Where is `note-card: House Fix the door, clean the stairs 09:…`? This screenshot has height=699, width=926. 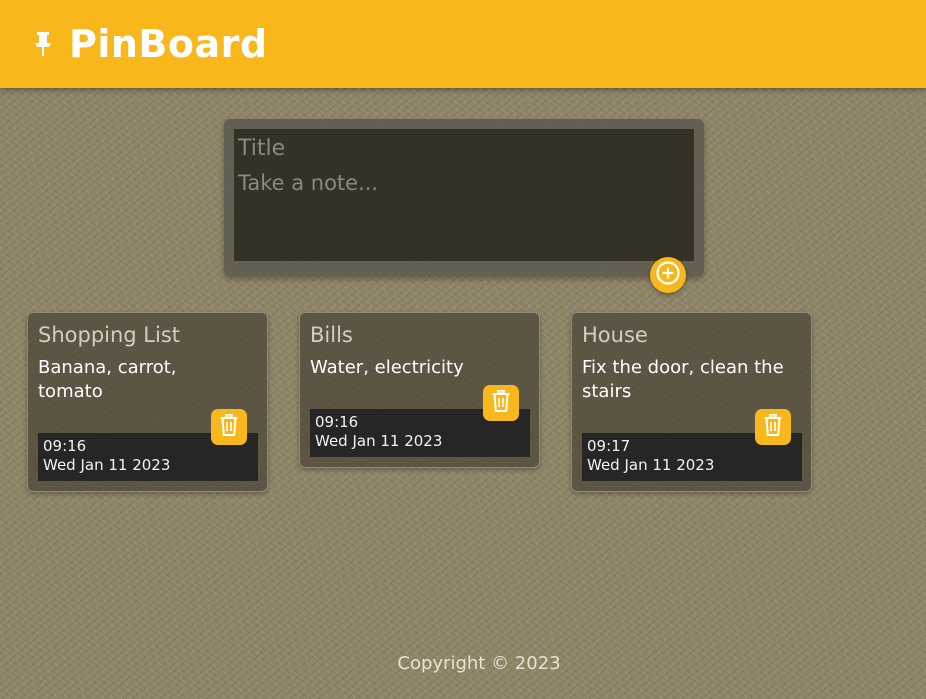 note-card: House Fix the door, clean the stairs 09:… is located at coordinates (691, 402).